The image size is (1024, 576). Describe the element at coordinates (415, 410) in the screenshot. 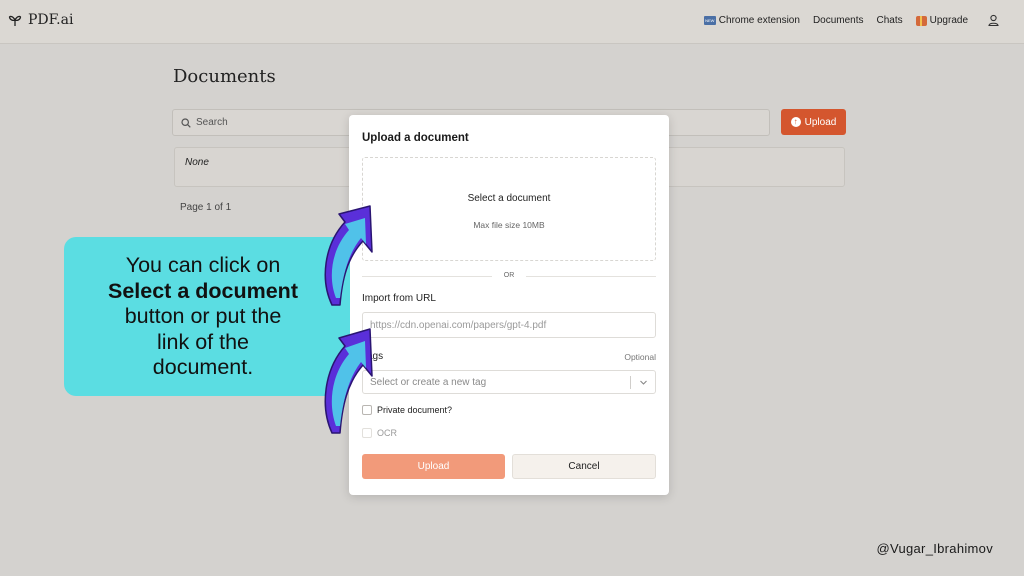

I see `private-document-label: Private document?` at that location.